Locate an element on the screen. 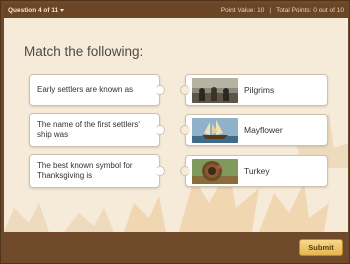 The width and height of the screenshot is (350, 264). answer-label: Pilgrims is located at coordinates (259, 90).